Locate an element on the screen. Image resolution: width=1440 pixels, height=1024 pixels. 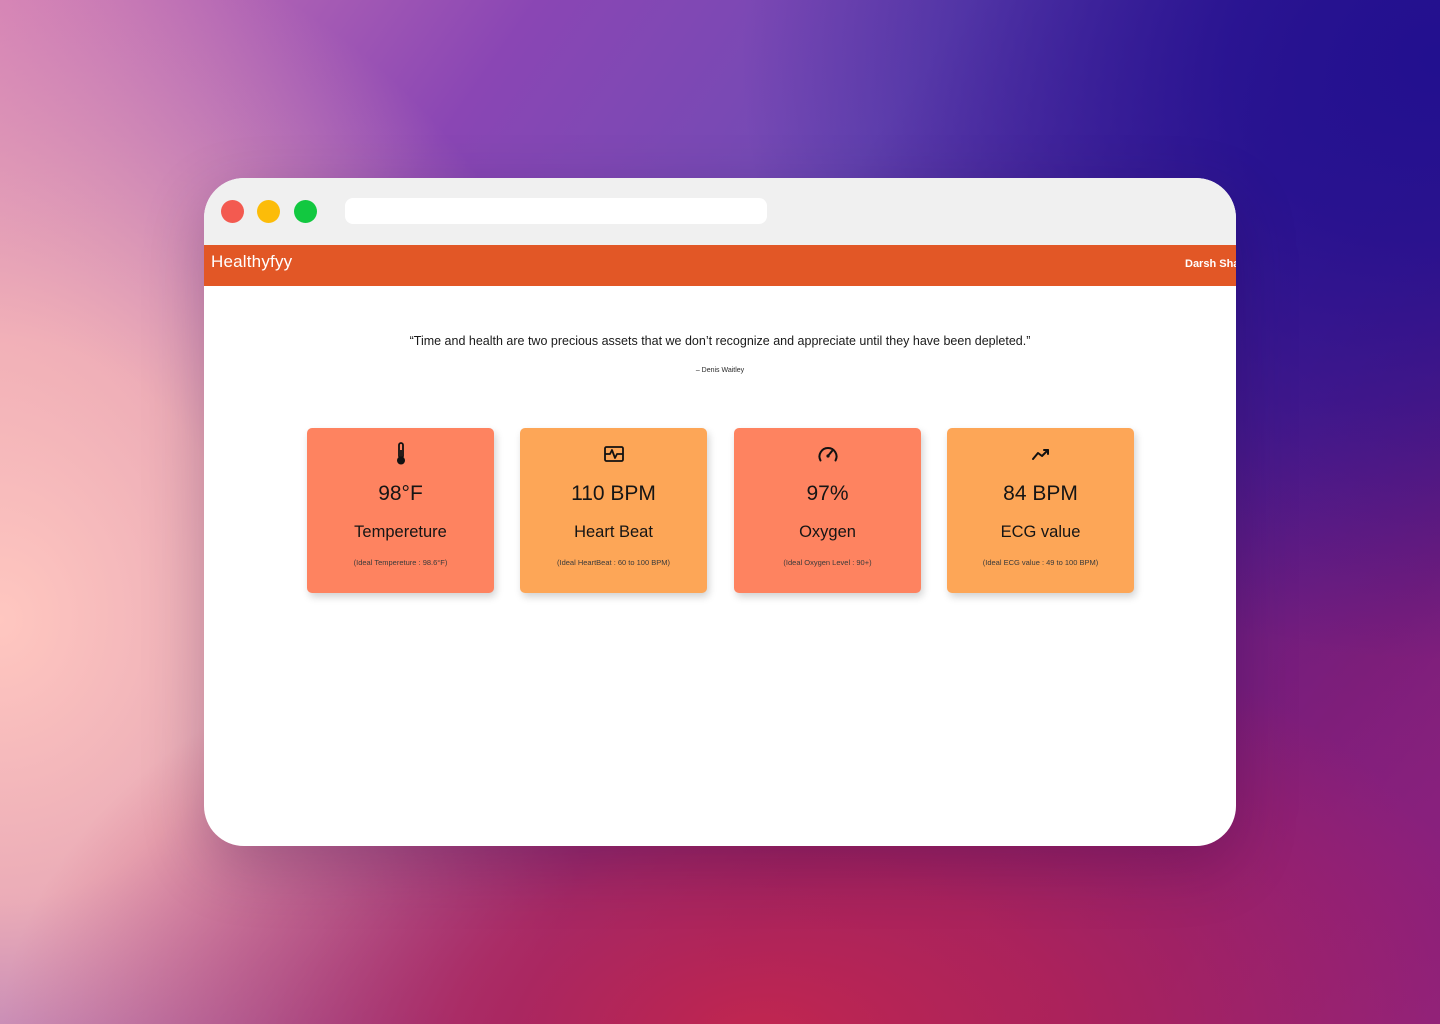
temperature-card: 98°F Tempereture (Ideal Tempereture is located at coordinates (400, 510).